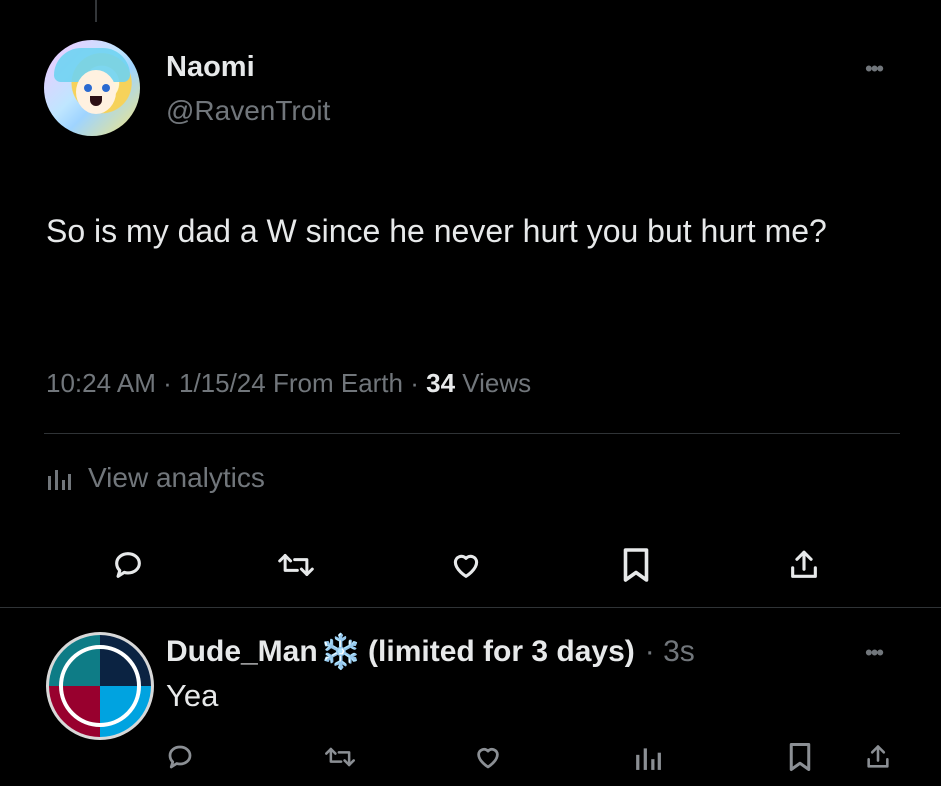  I want to click on view-analytics-link: View analytics, so click(155, 478).